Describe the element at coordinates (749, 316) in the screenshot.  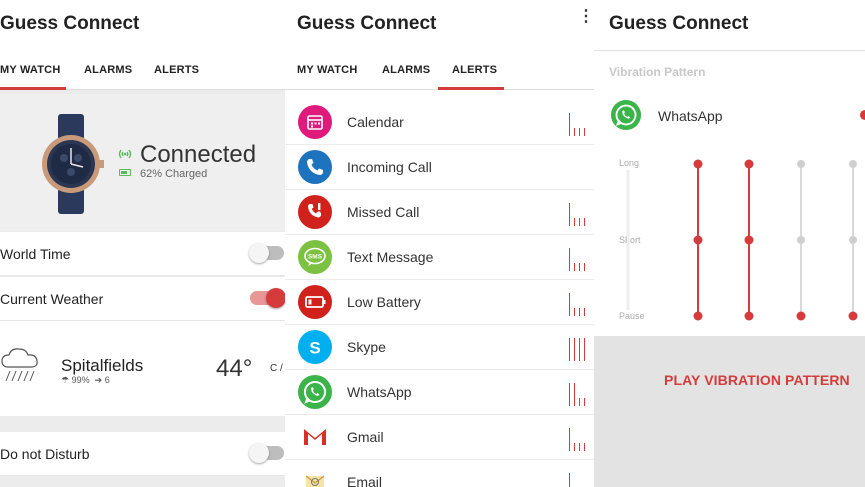
I see `pulse-2-pause-handle` at that location.